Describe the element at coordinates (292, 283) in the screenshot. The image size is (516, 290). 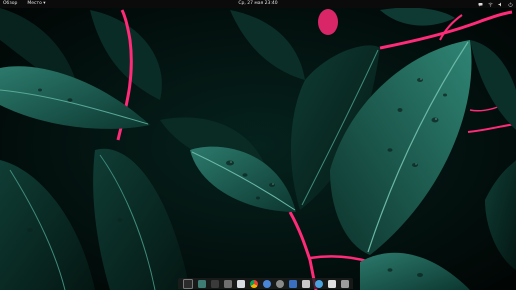
I see `monitor-icon` at that location.